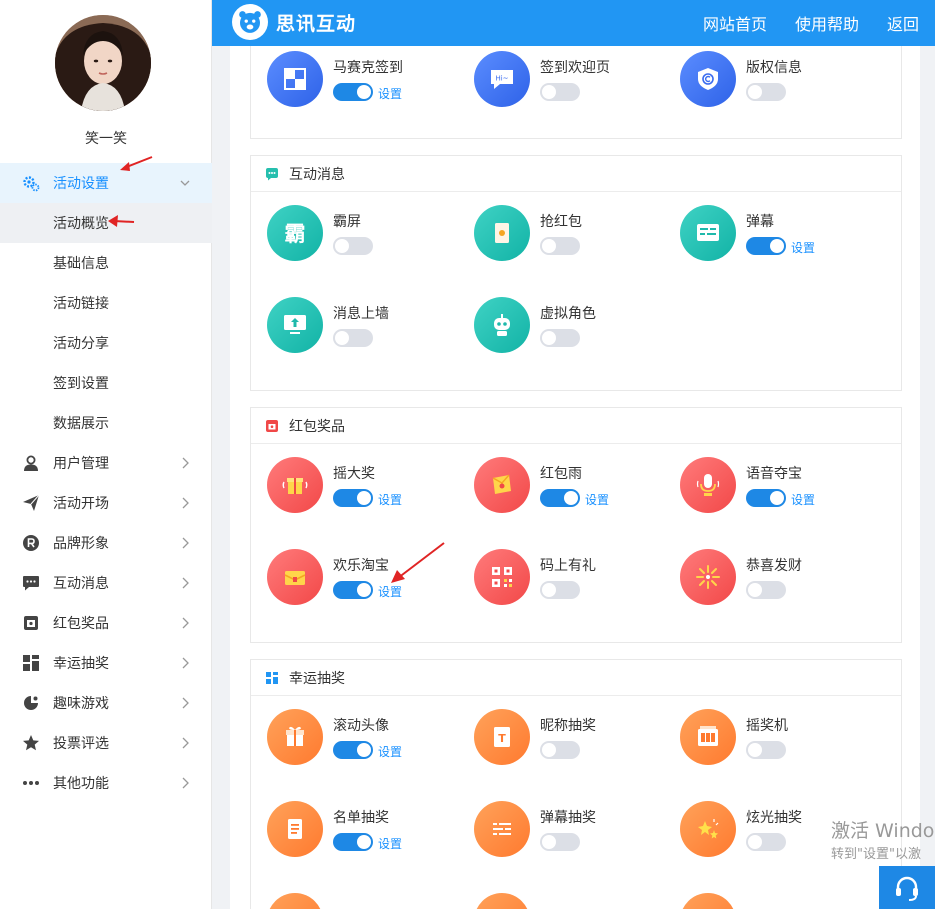 The height and width of the screenshot is (909, 935). I want to click on sidebar-item-activity-opening: 活动开场, so click(106, 503).